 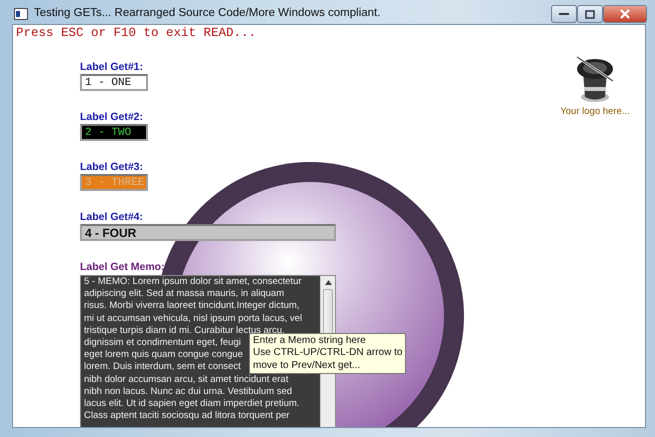 What do you see at coordinates (192, 306) in the screenshot?
I see `memo-line: risus. Morbi viverra laoreet tincidunt.Integer dictum,` at bounding box center [192, 306].